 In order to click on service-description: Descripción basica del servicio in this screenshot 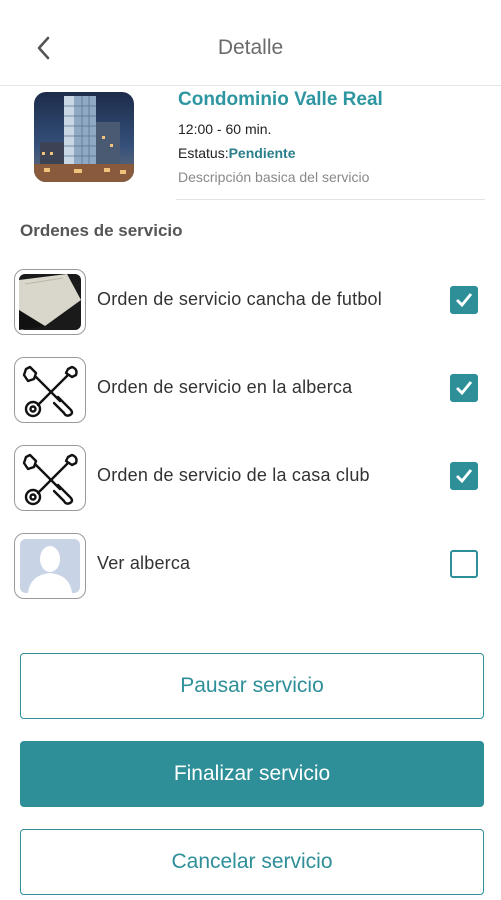, I will do `click(274, 177)`.